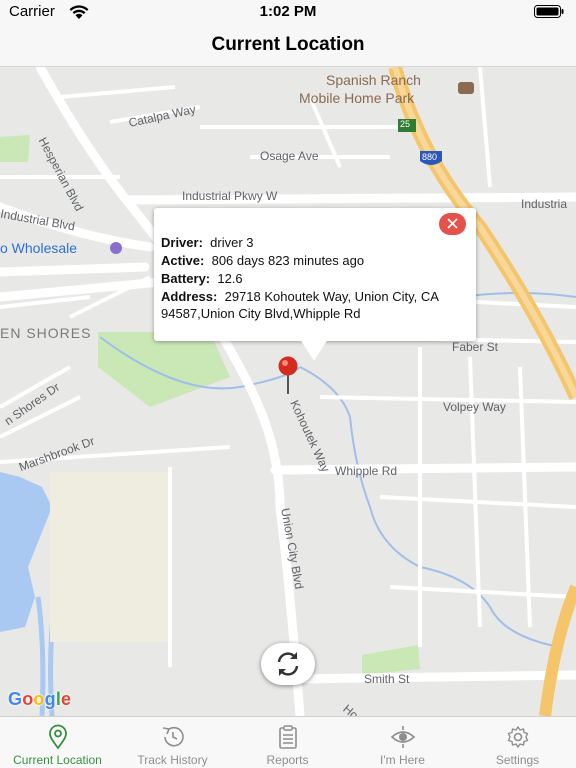  What do you see at coordinates (172, 760) in the screenshot?
I see `tab-label: Track History` at bounding box center [172, 760].